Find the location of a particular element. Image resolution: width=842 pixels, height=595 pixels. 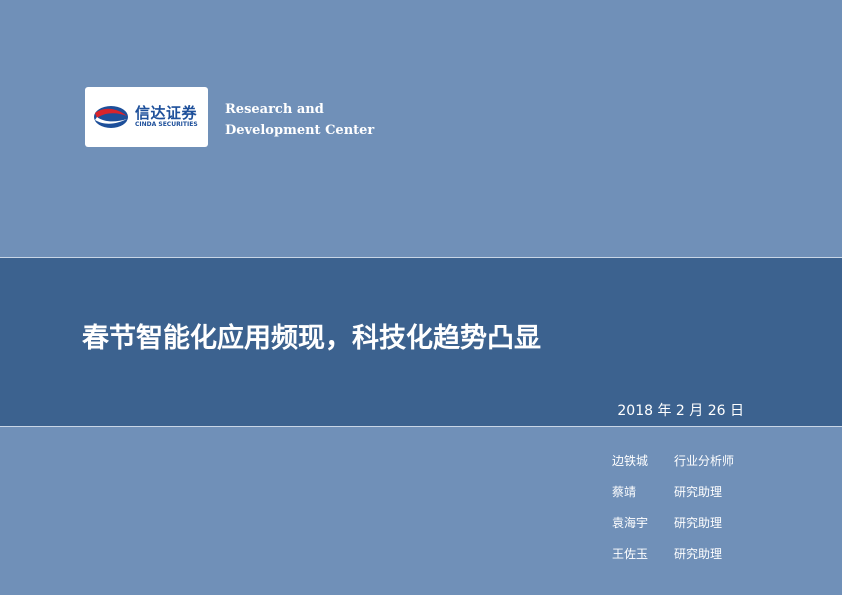

cinda-logo-icon is located at coordinates (111, 117).